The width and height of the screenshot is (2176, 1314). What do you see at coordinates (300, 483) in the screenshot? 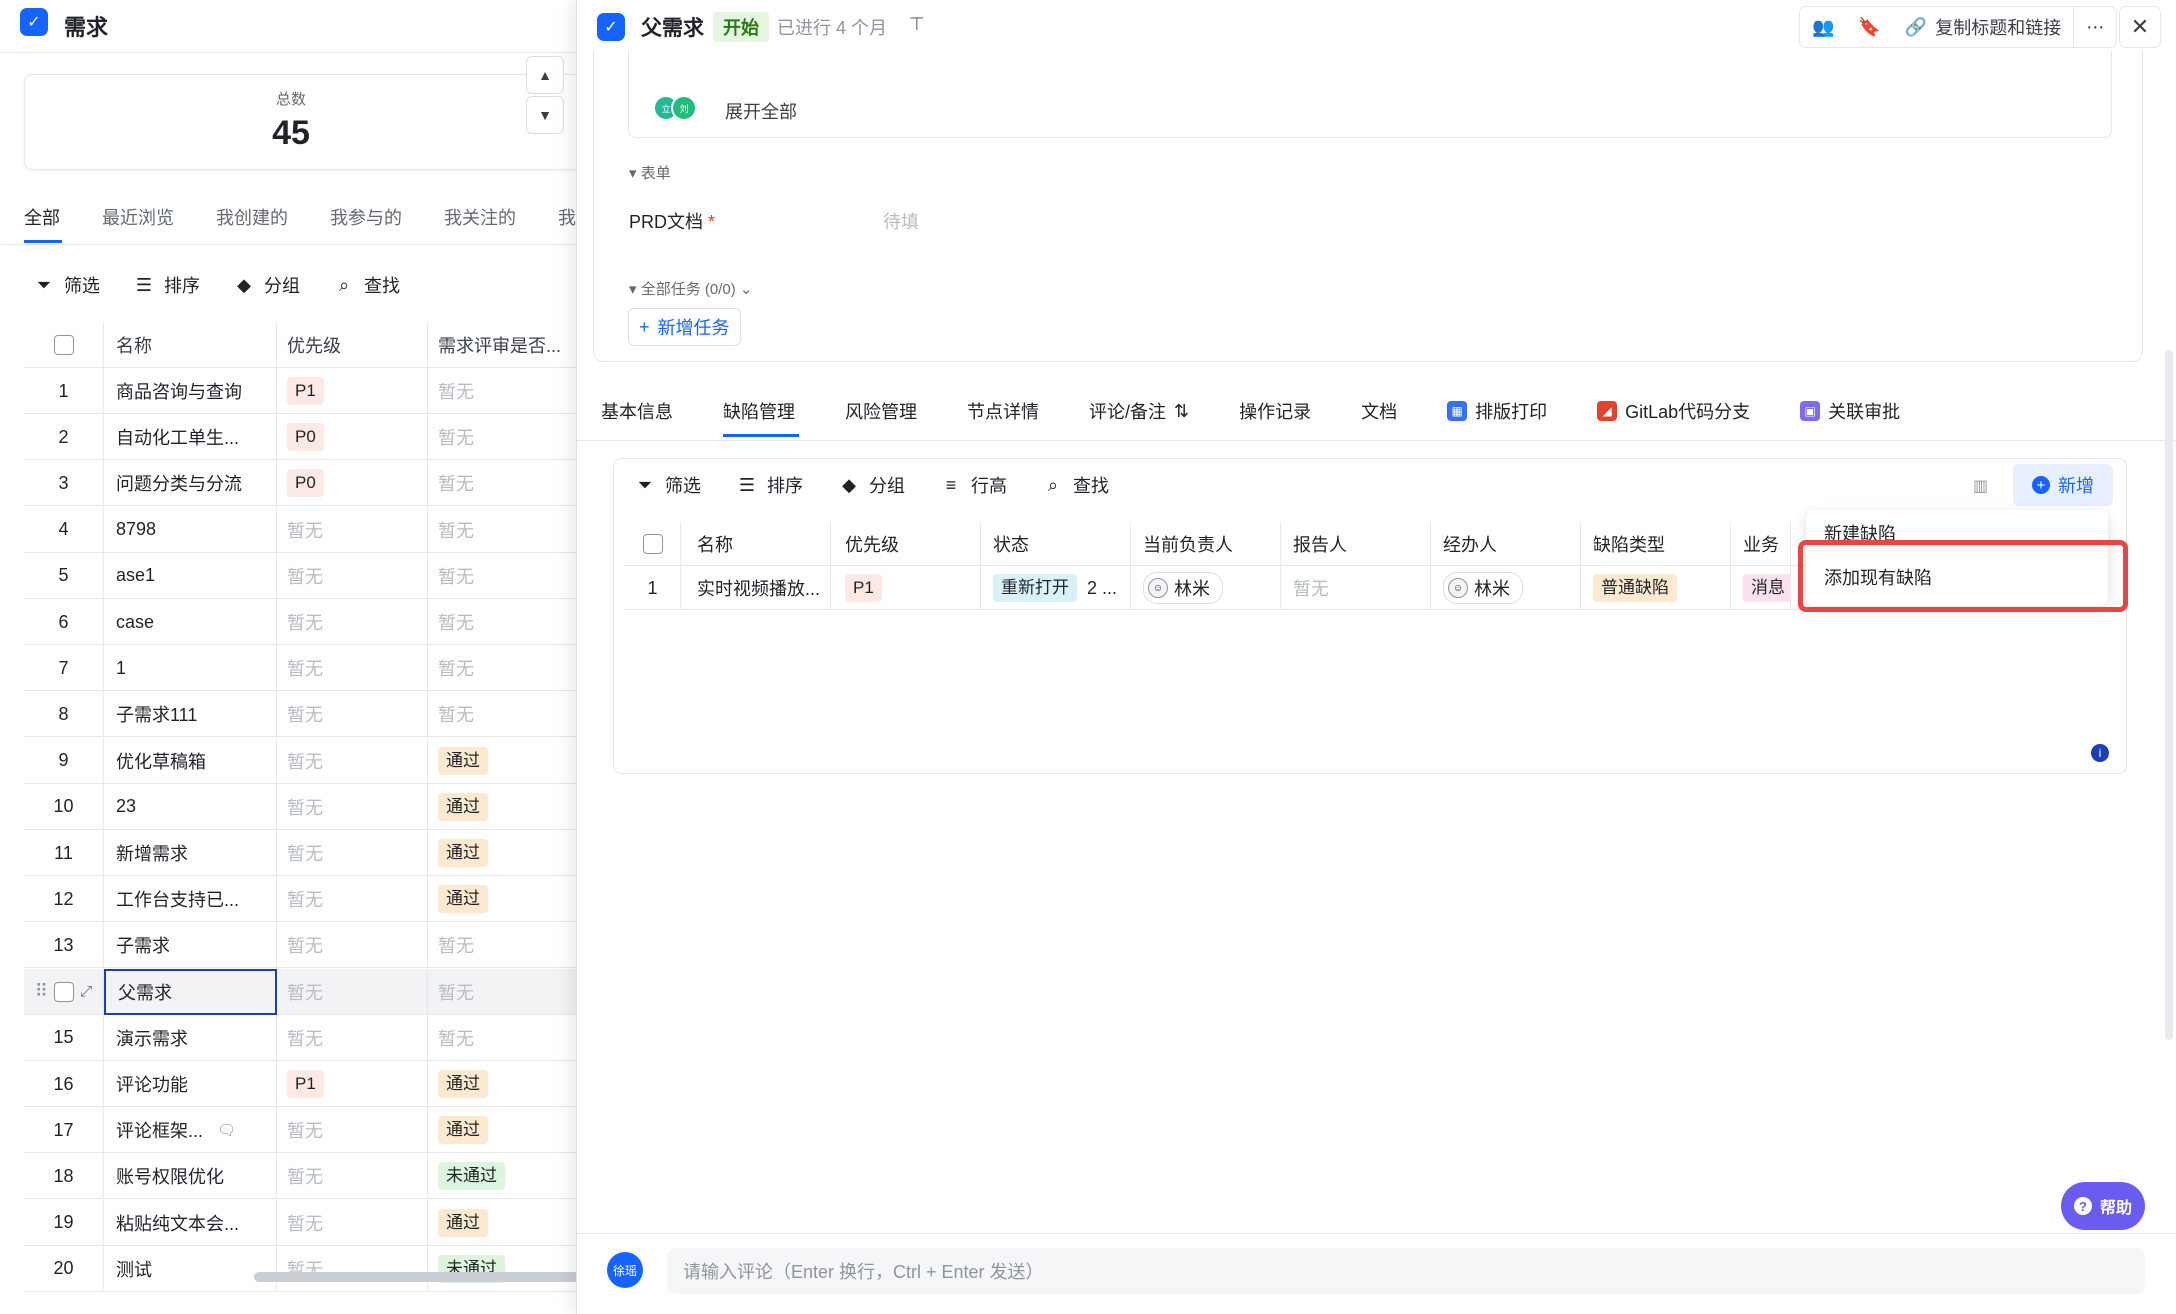
I see `table-row: 3 问题分类与分流 P0 暂无` at bounding box center [300, 483].